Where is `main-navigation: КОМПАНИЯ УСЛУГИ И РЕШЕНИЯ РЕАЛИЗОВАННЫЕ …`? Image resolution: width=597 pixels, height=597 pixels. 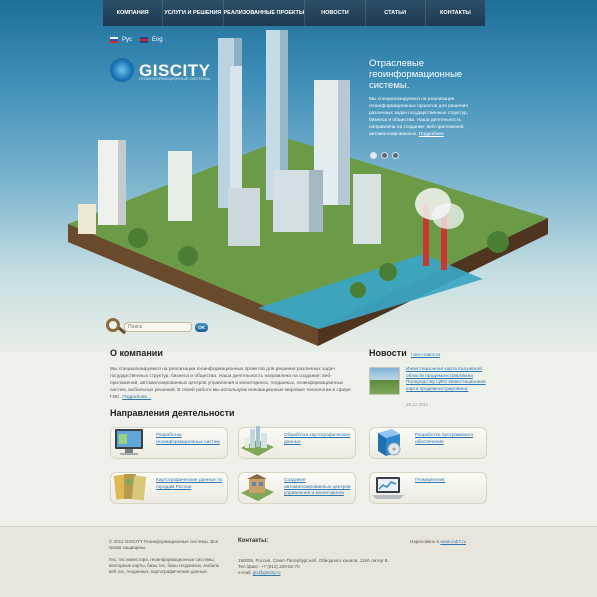
main-navigation: КОМПАНИЯ УСЛУГИ И РЕШЕНИЯ РЕАЛИЗОВАННЫЕ … is located at coordinates (294, 13).